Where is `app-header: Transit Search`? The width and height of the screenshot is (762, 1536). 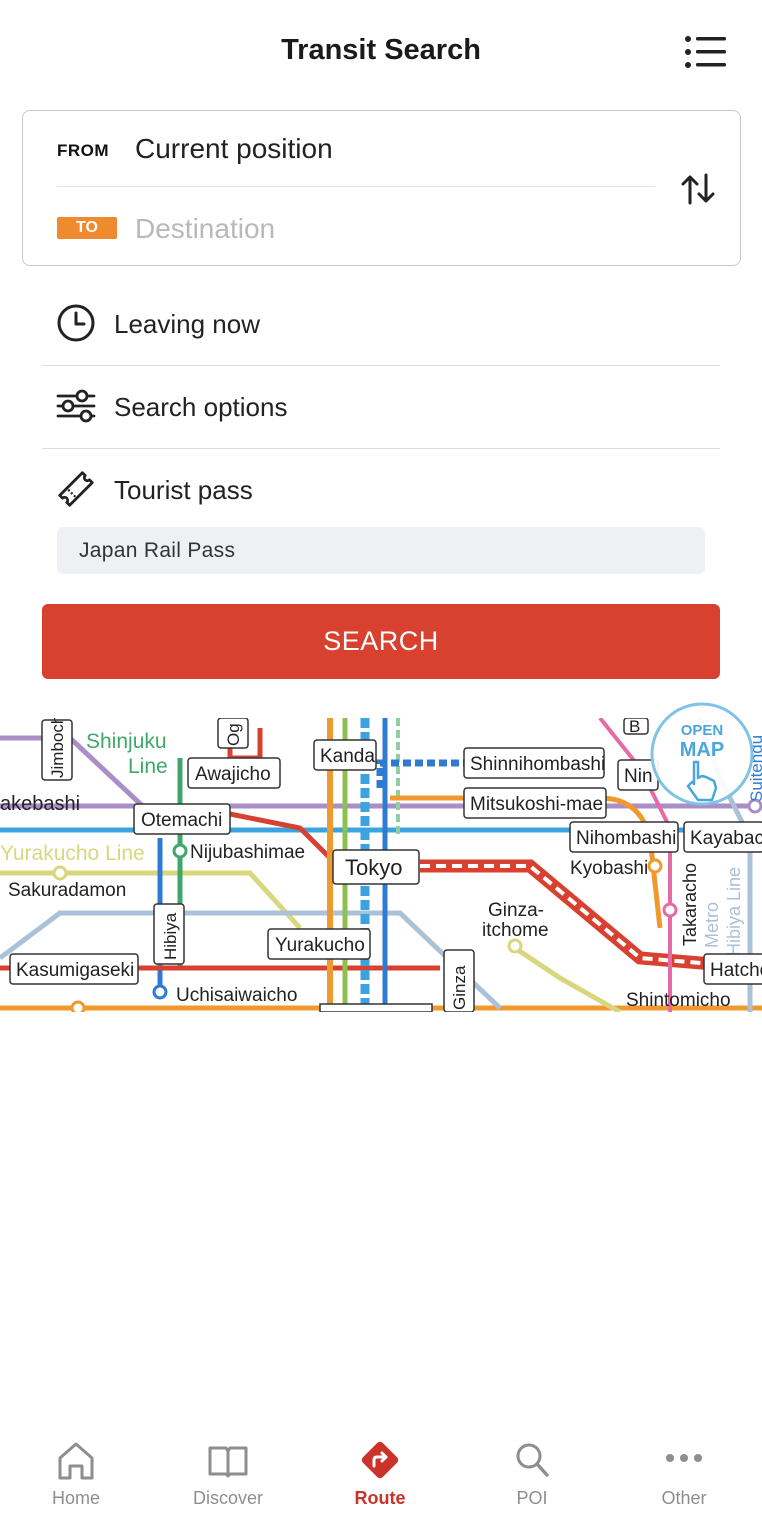
app-header: Transit Search is located at coordinates (381, 52).